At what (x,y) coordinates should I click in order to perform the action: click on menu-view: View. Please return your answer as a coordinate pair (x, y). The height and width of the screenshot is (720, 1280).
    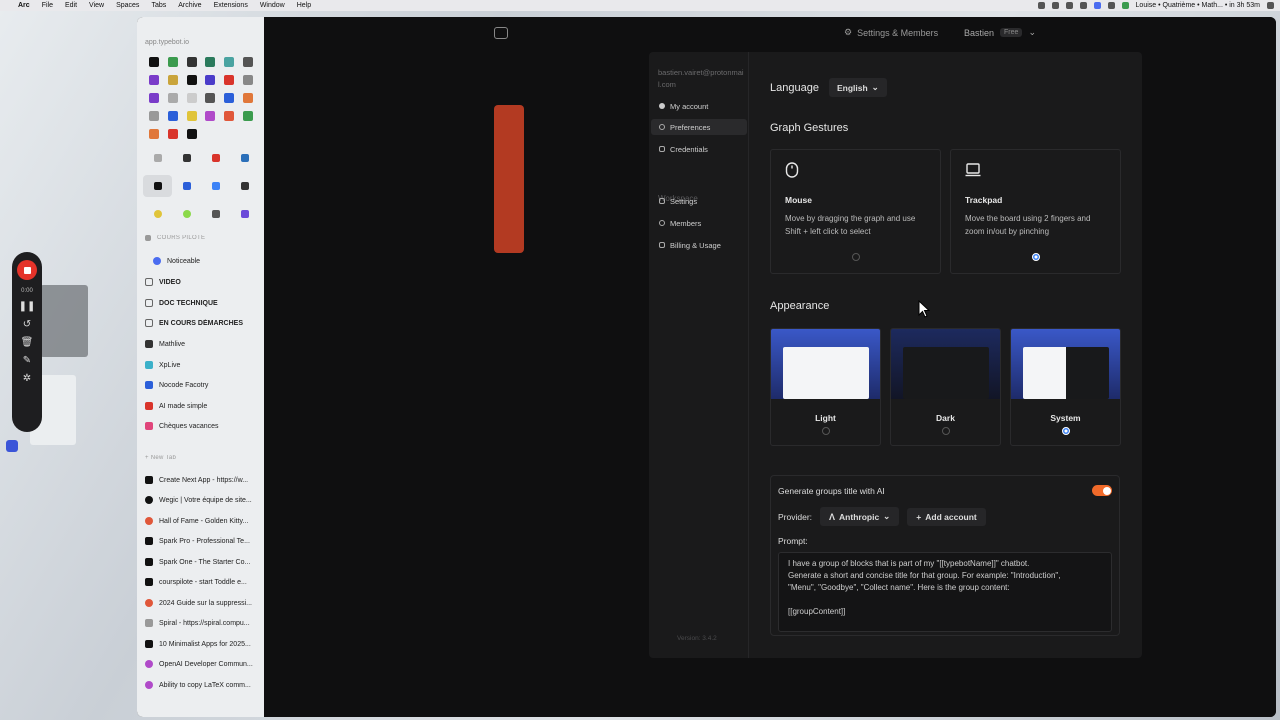
    Looking at the image, I should click on (96, 5).